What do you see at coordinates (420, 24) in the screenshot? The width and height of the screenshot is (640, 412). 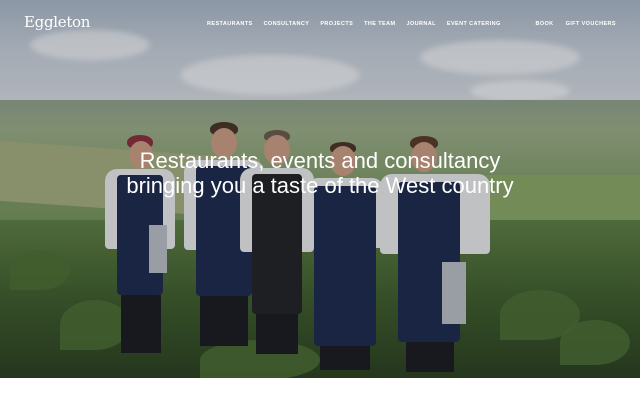 I see `nav-link-journal: JOURNAL` at bounding box center [420, 24].